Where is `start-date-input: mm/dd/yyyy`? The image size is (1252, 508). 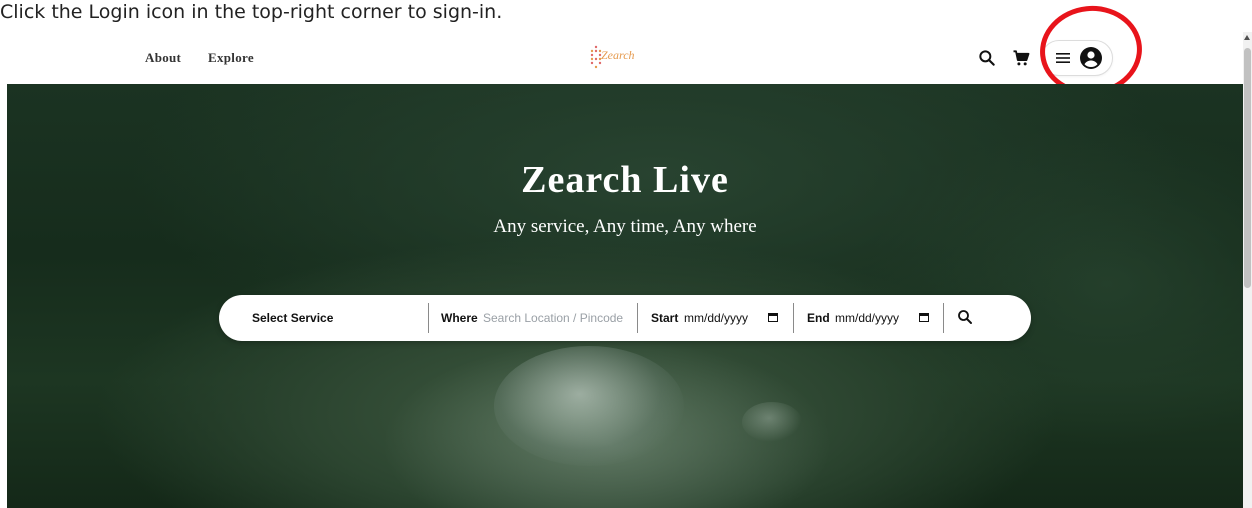
start-date-input: mm/dd/yyyy is located at coordinates (716, 318).